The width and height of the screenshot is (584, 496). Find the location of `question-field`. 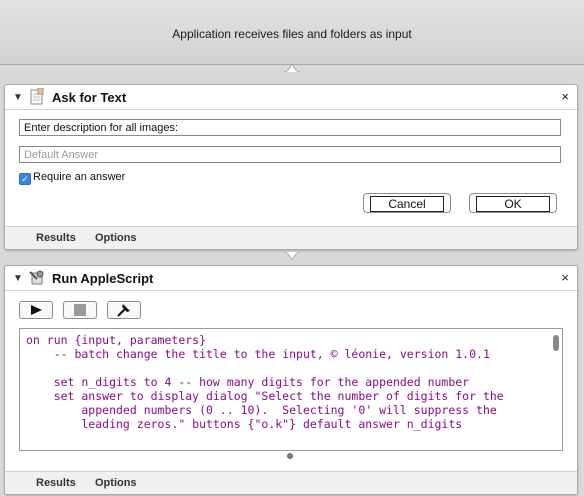

question-field is located at coordinates (290, 127).